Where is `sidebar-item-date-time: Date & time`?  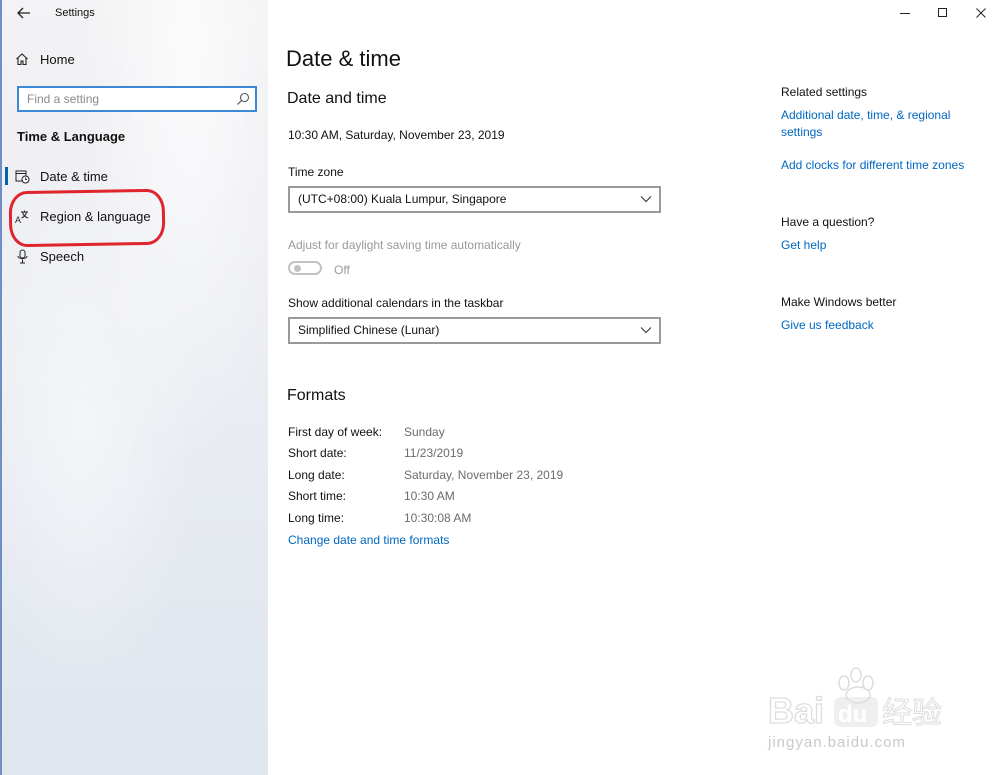 sidebar-item-date-time: Date & time is located at coordinates (61, 176).